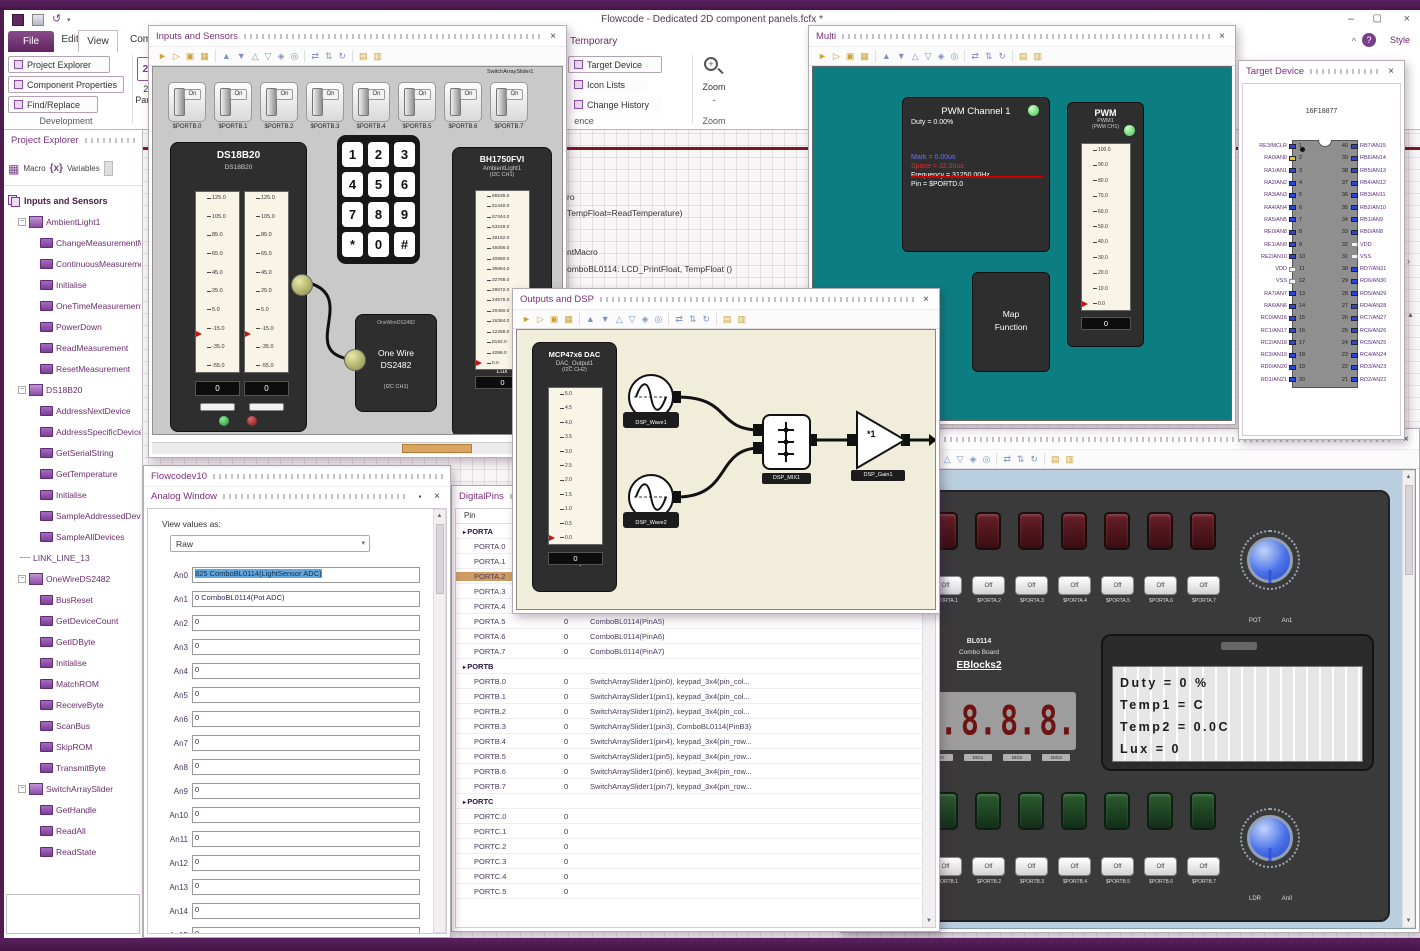 The width and height of the screenshot is (1420, 951). Describe the element at coordinates (73, 305) in the screenshot. I see `tree-item: − OneTimeMeasurement` at that location.